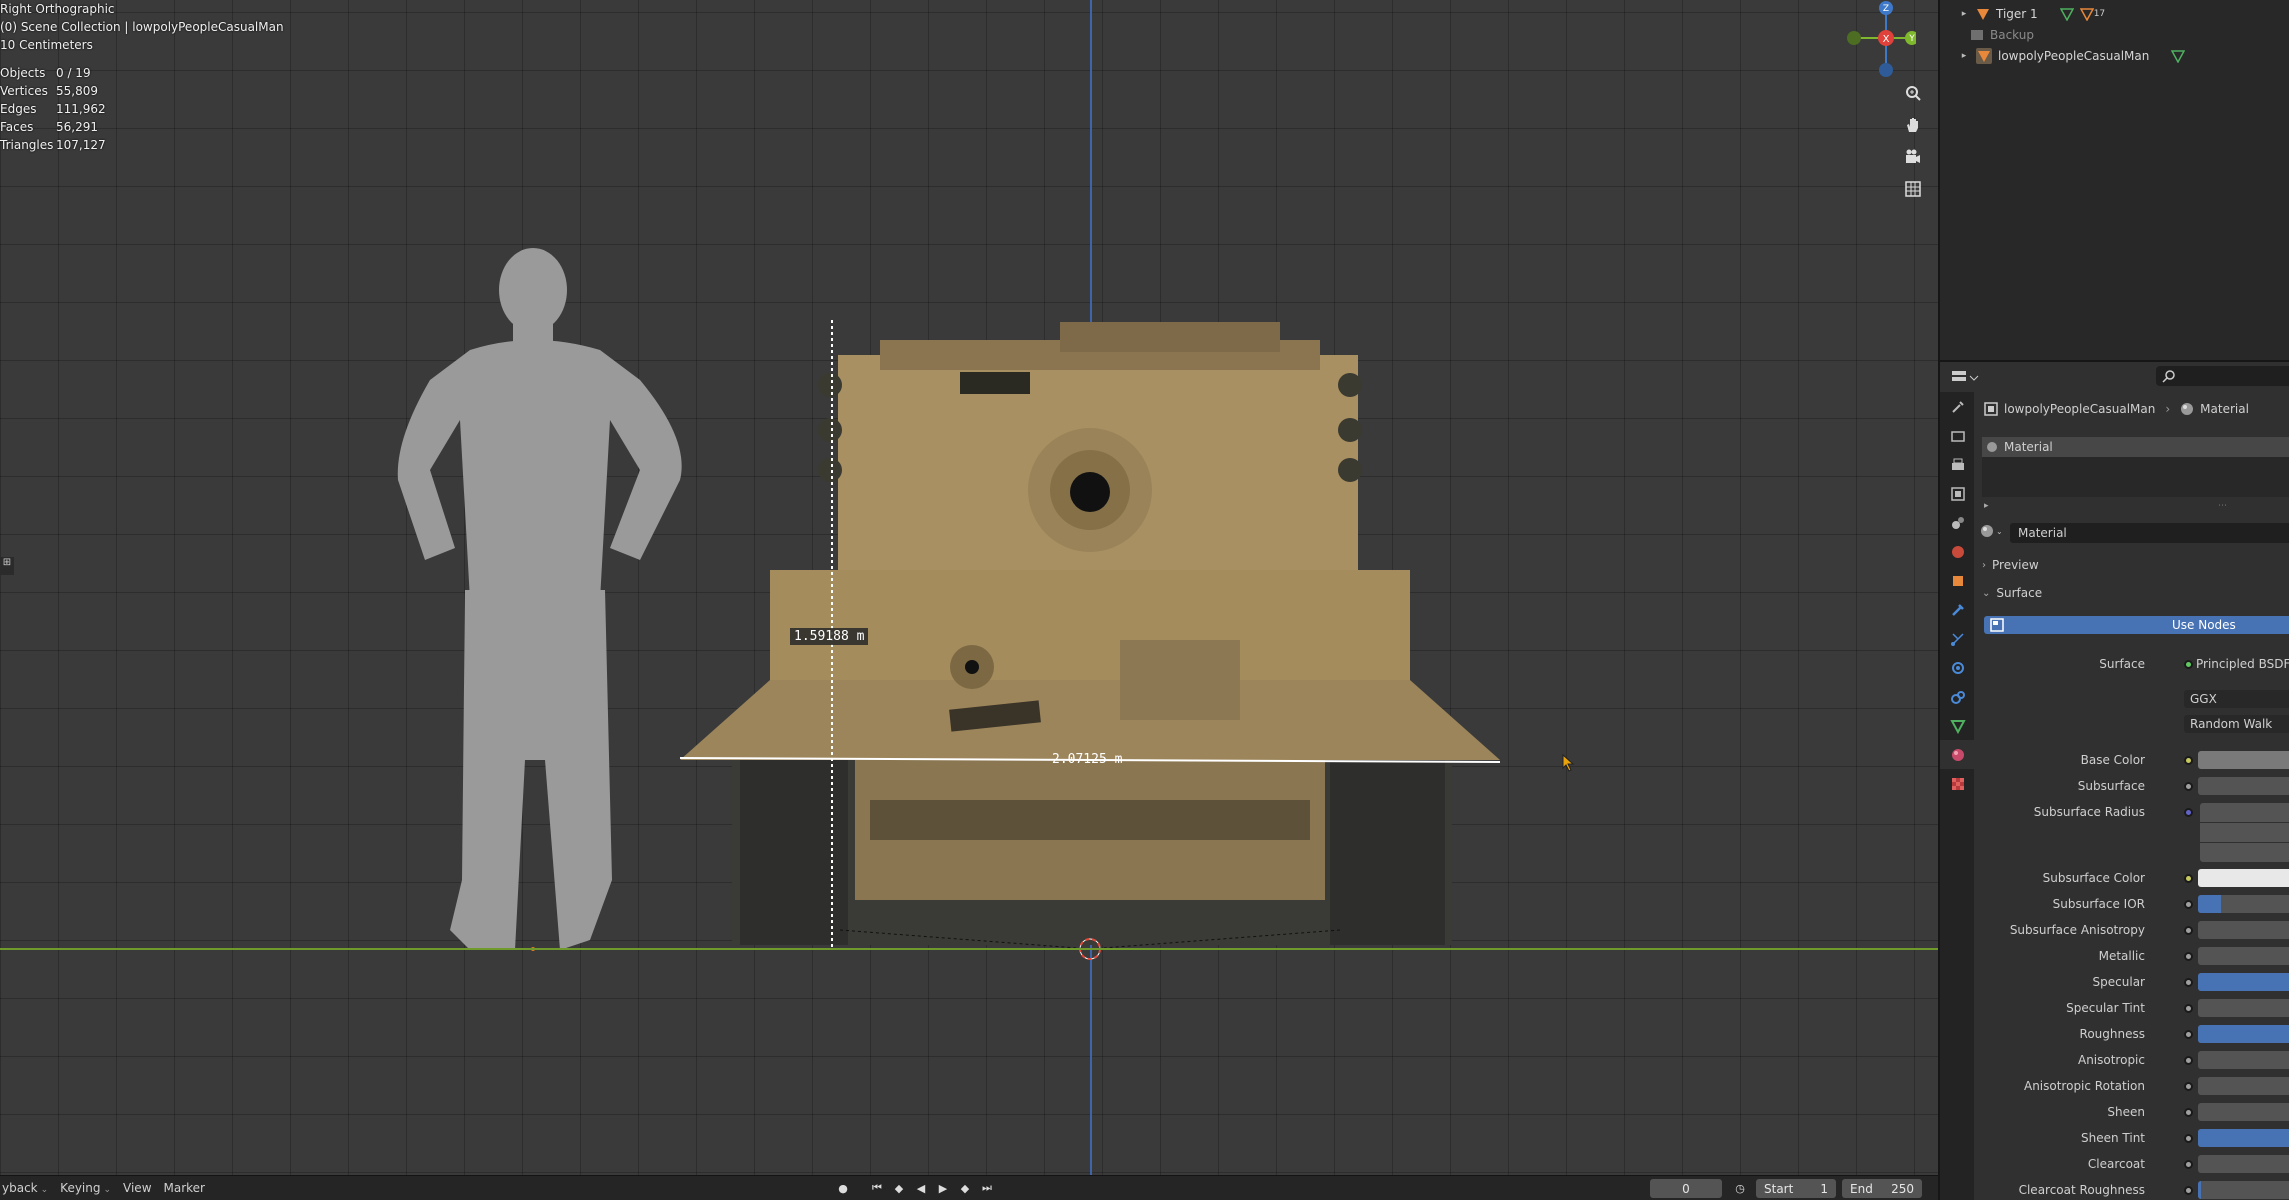 The width and height of the screenshot is (2289, 1200). Describe the element at coordinates (2012, 593) in the screenshot. I see `surface-panel-header: ⌄ Surface` at that location.